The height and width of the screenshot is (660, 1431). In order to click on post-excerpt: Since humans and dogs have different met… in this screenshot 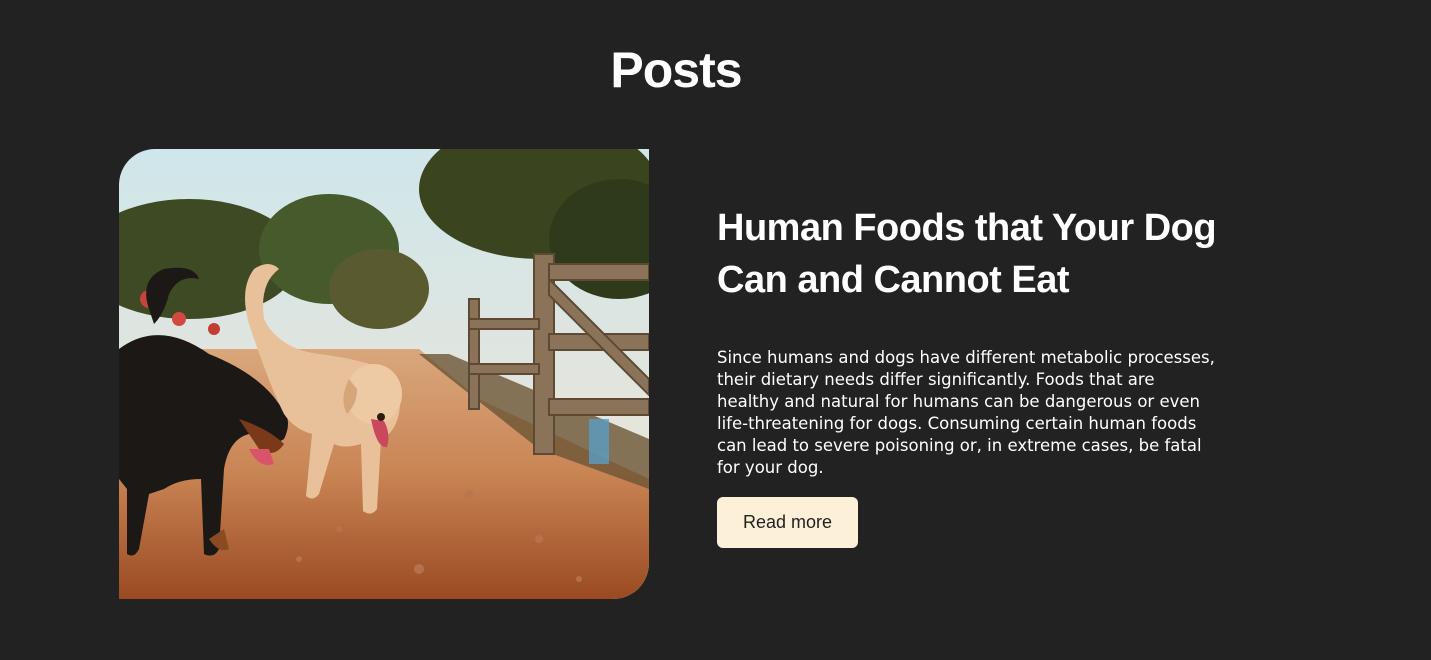, I will do `click(966, 412)`.